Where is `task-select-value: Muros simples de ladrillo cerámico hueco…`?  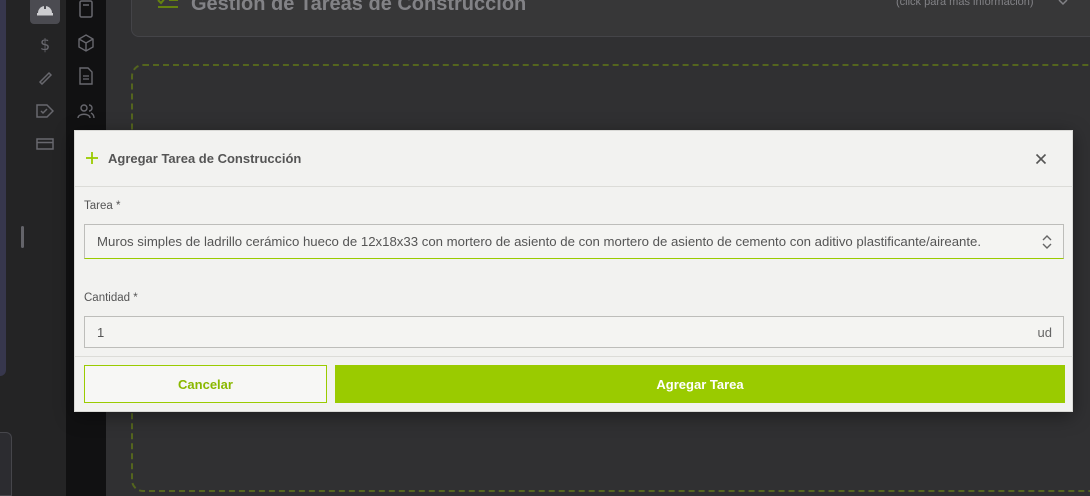 task-select-value: Muros simples de ladrillo cerámico hueco… is located at coordinates (539, 241).